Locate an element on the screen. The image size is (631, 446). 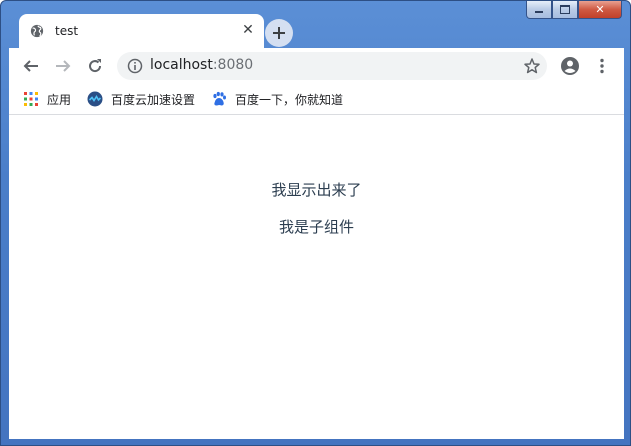
bookmark-apps: 应用 is located at coordinates (47, 99).